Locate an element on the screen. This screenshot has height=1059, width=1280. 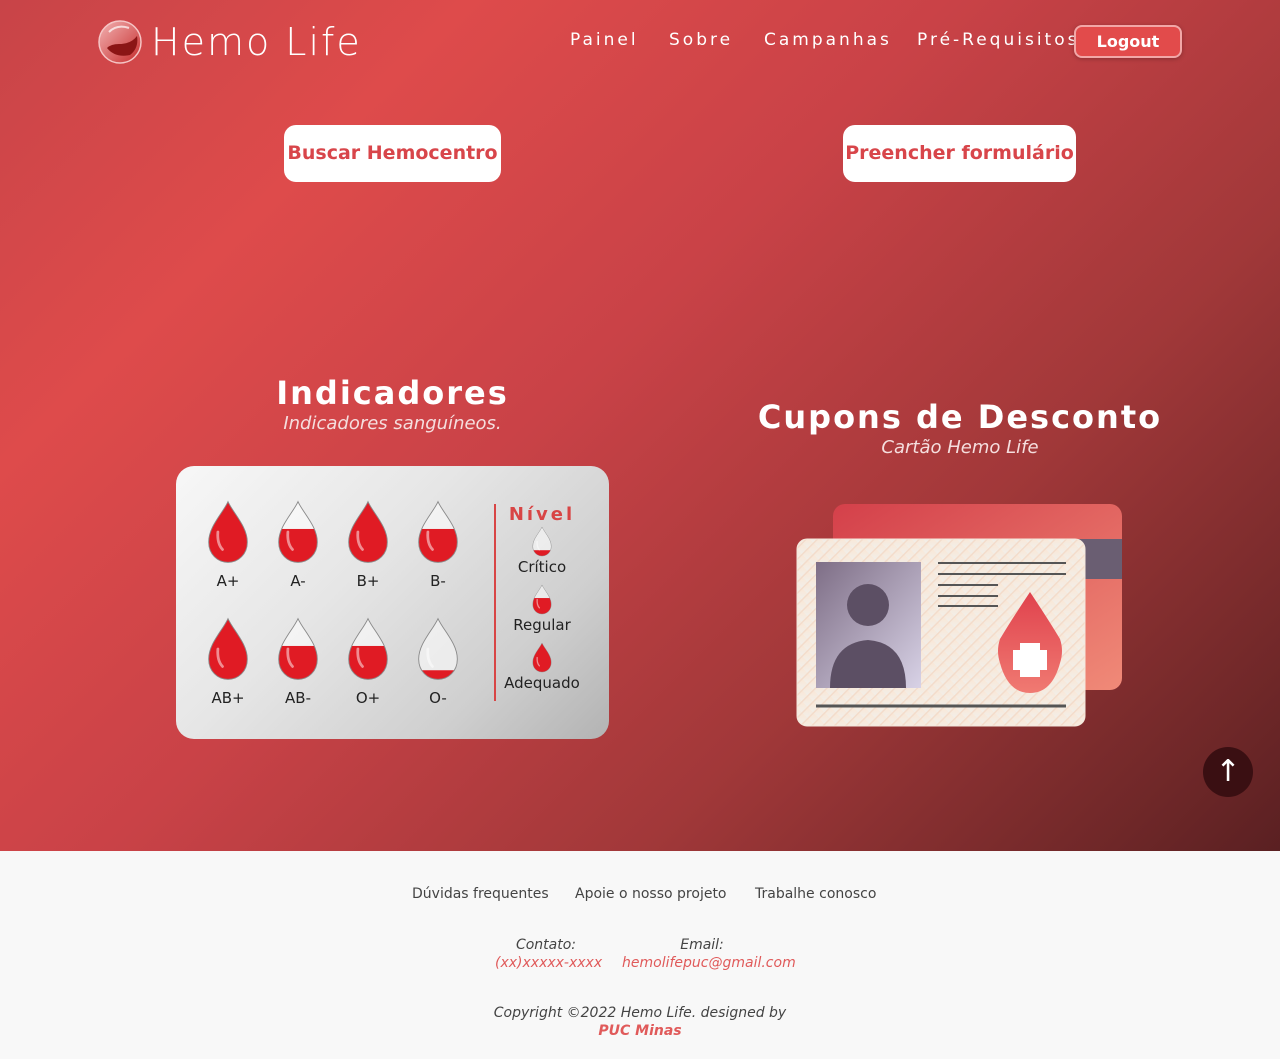
blood-type-indicator: O+ is located at coordinates (368, 660).